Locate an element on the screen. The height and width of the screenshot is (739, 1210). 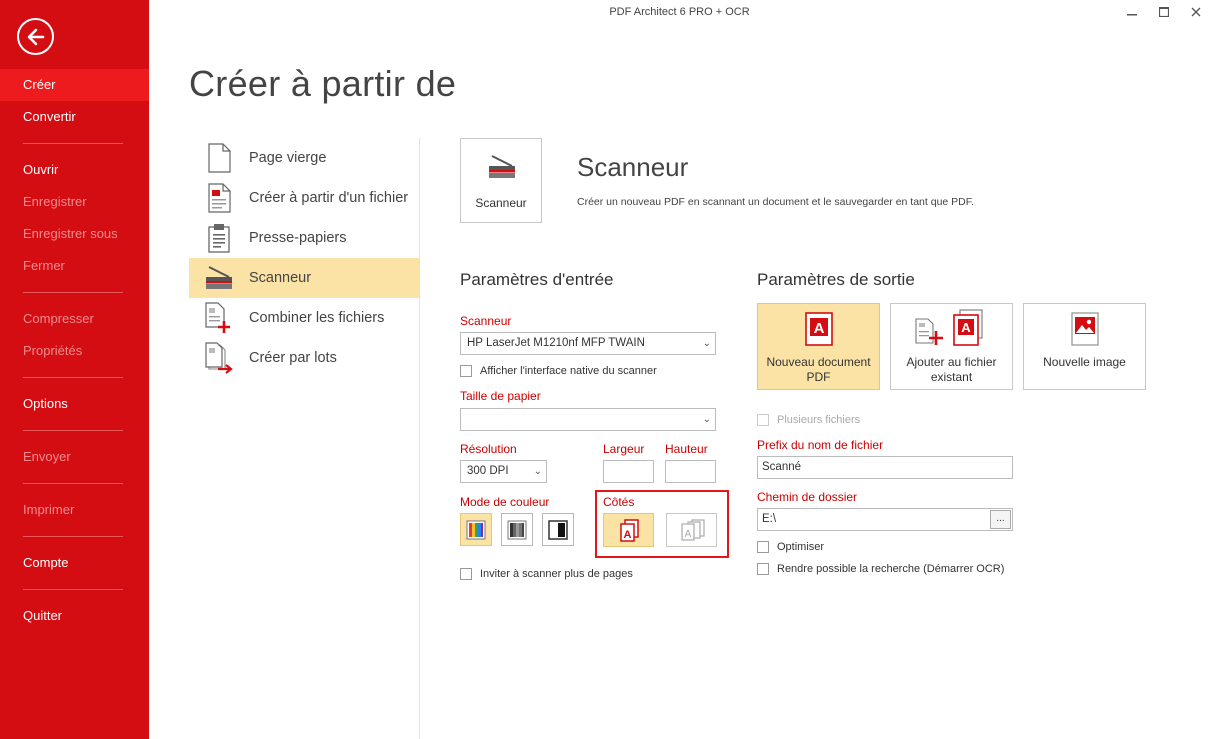
source-item-blank-page: Page vierge is located at coordinates (304, 158).